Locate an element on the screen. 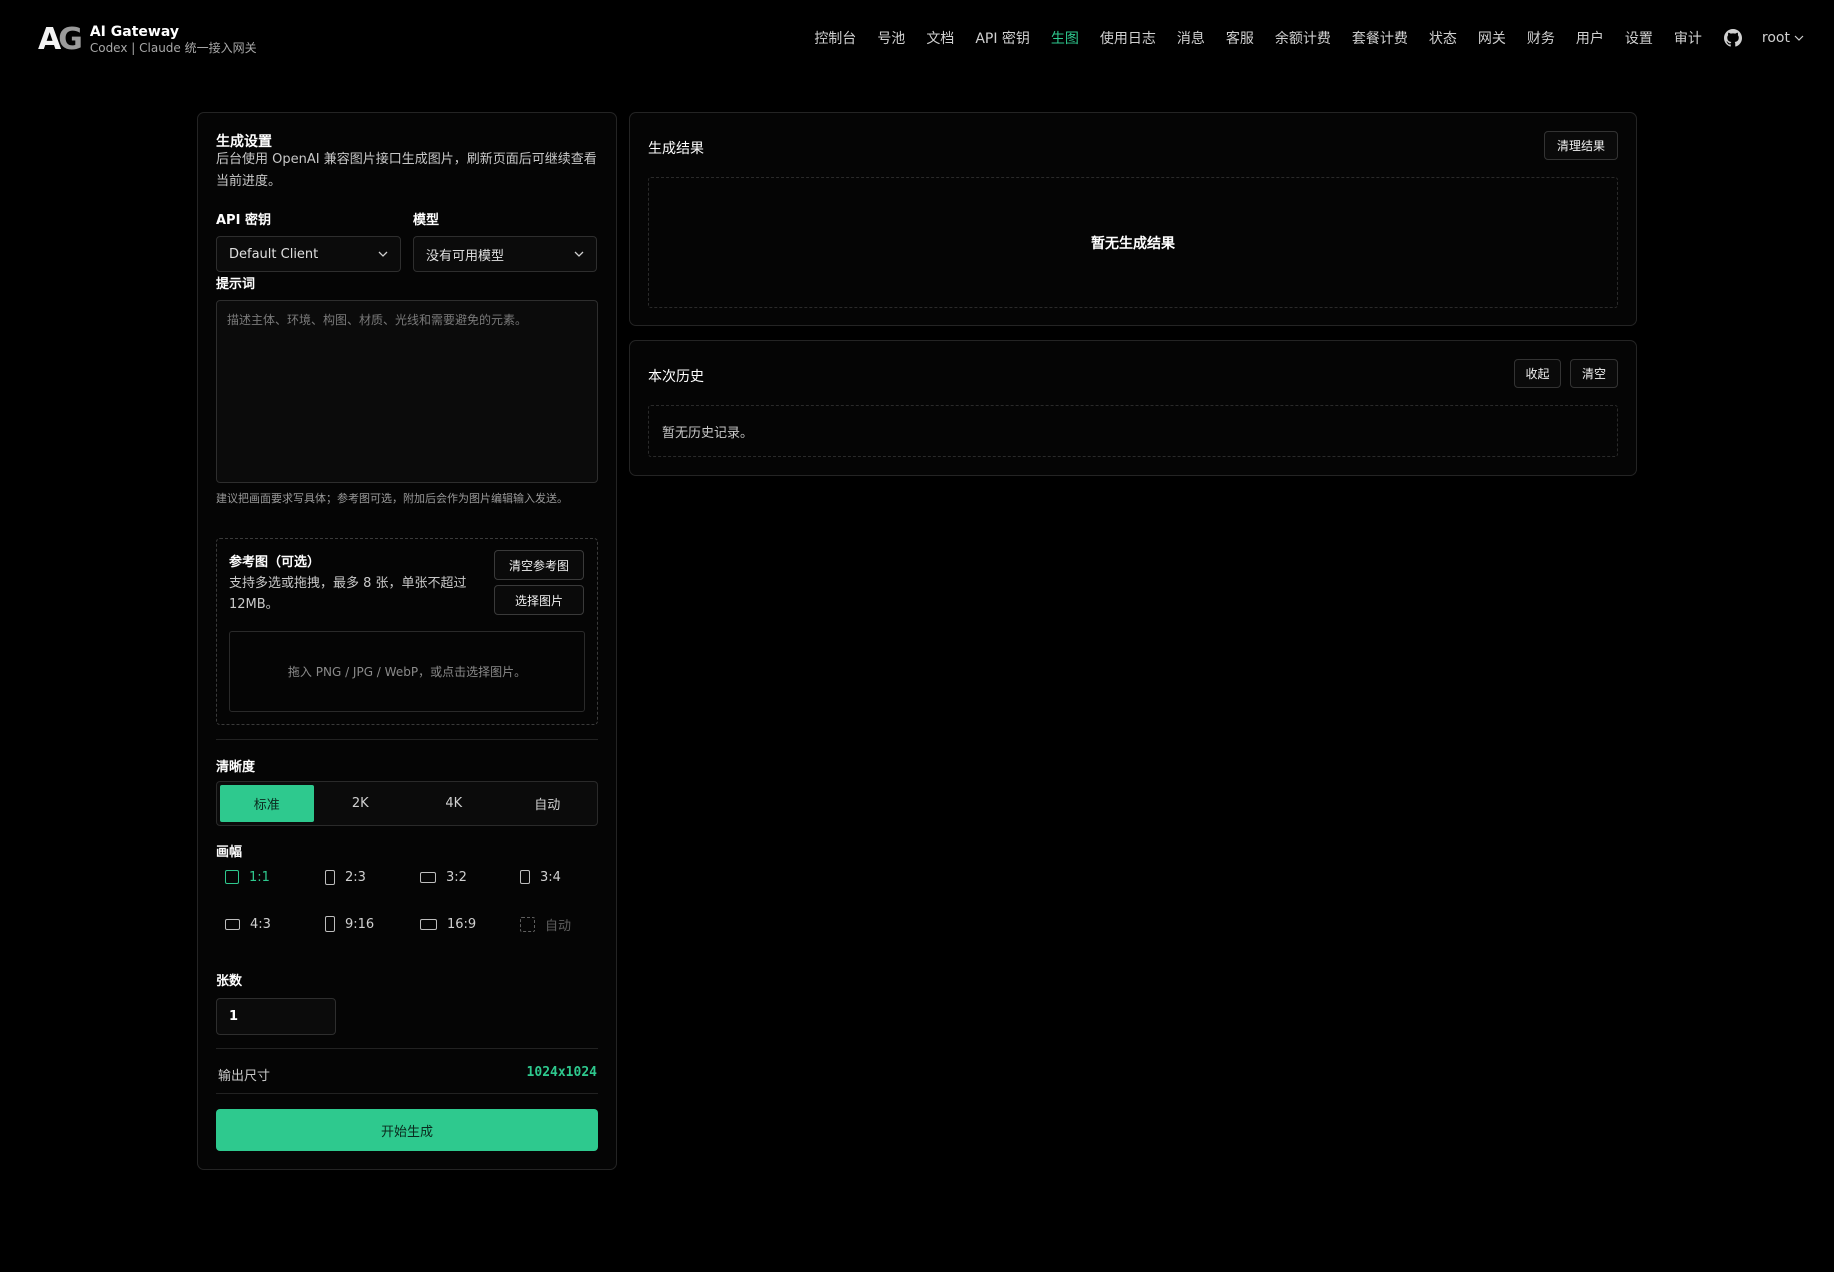 The image size is (1834, 1272). ratio-label-text: 1:1 is located at coordinates (259, 877).